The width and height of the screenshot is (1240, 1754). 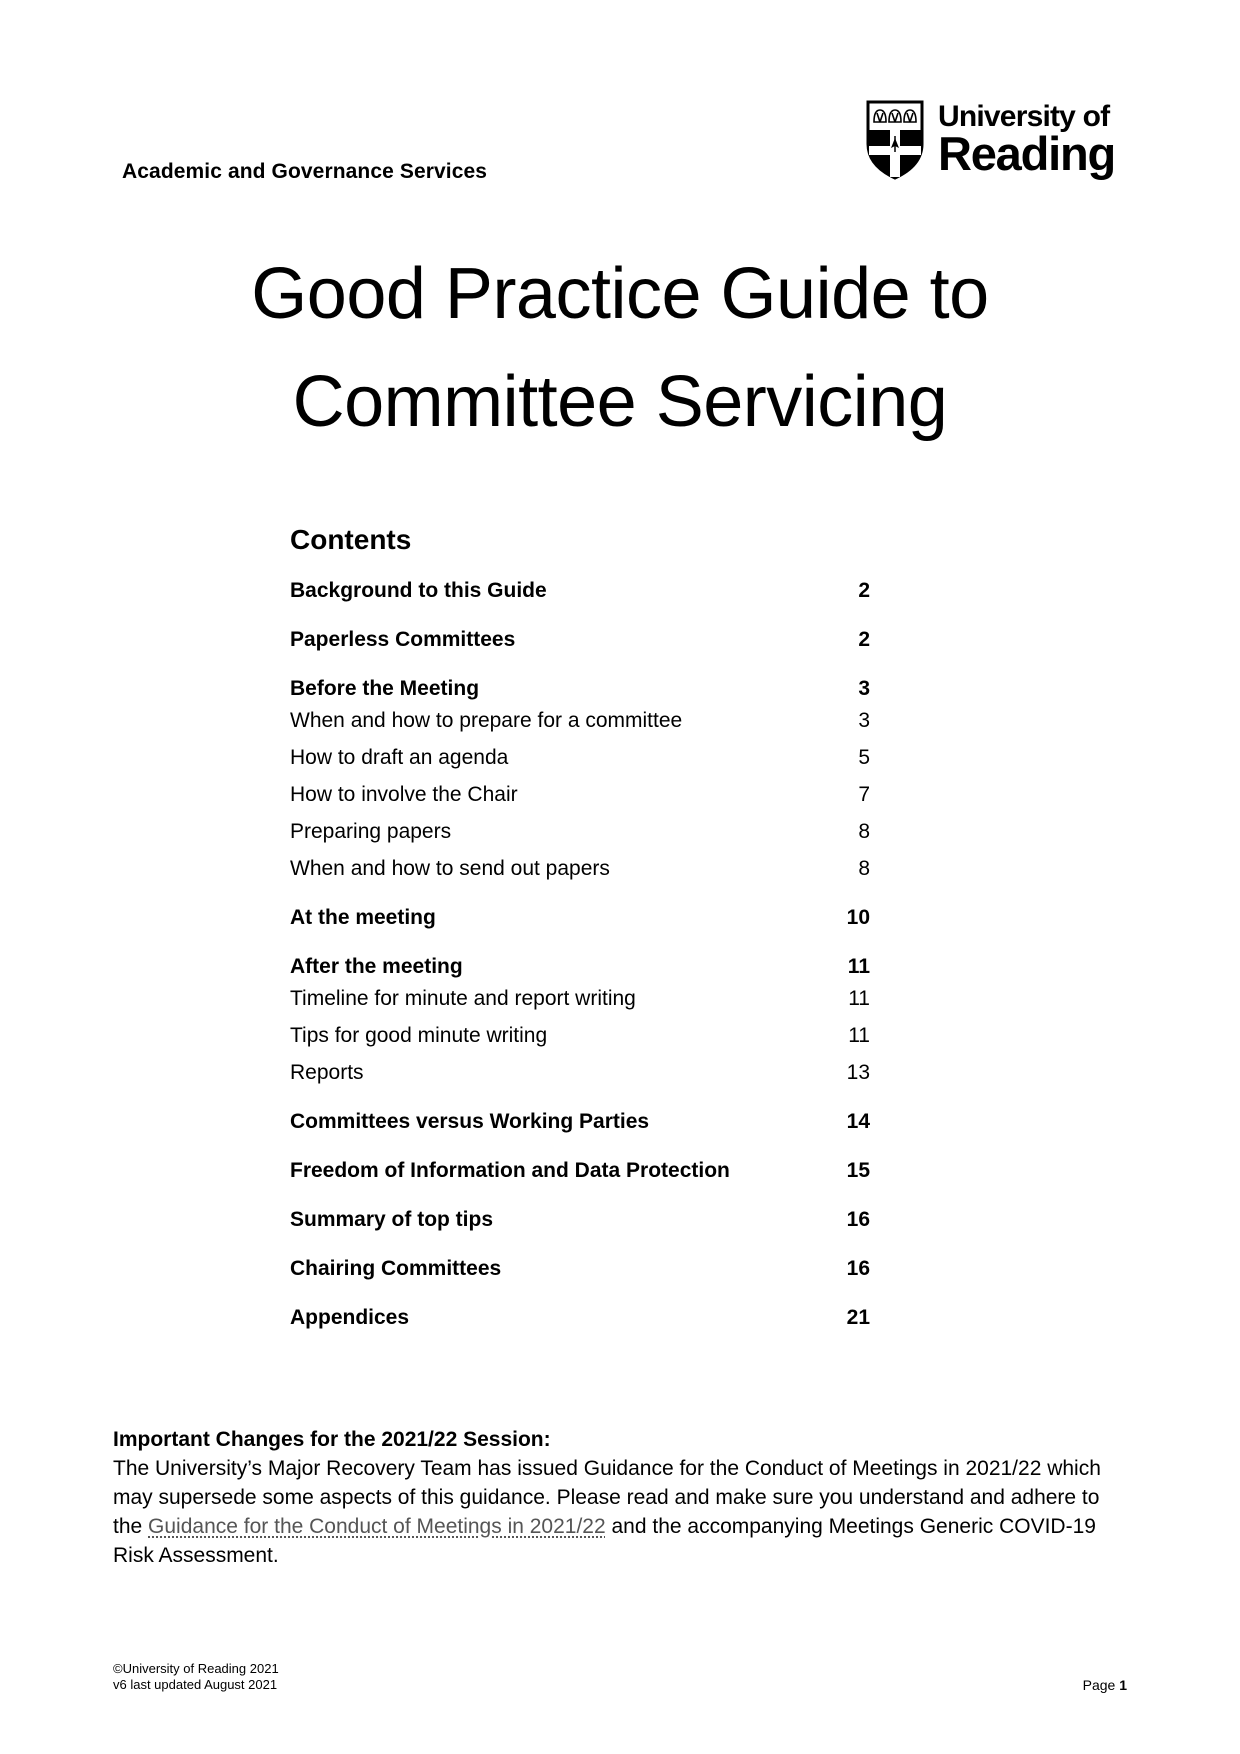 I want to click on university-logo: University of Reading, so click(x=991, y=140).